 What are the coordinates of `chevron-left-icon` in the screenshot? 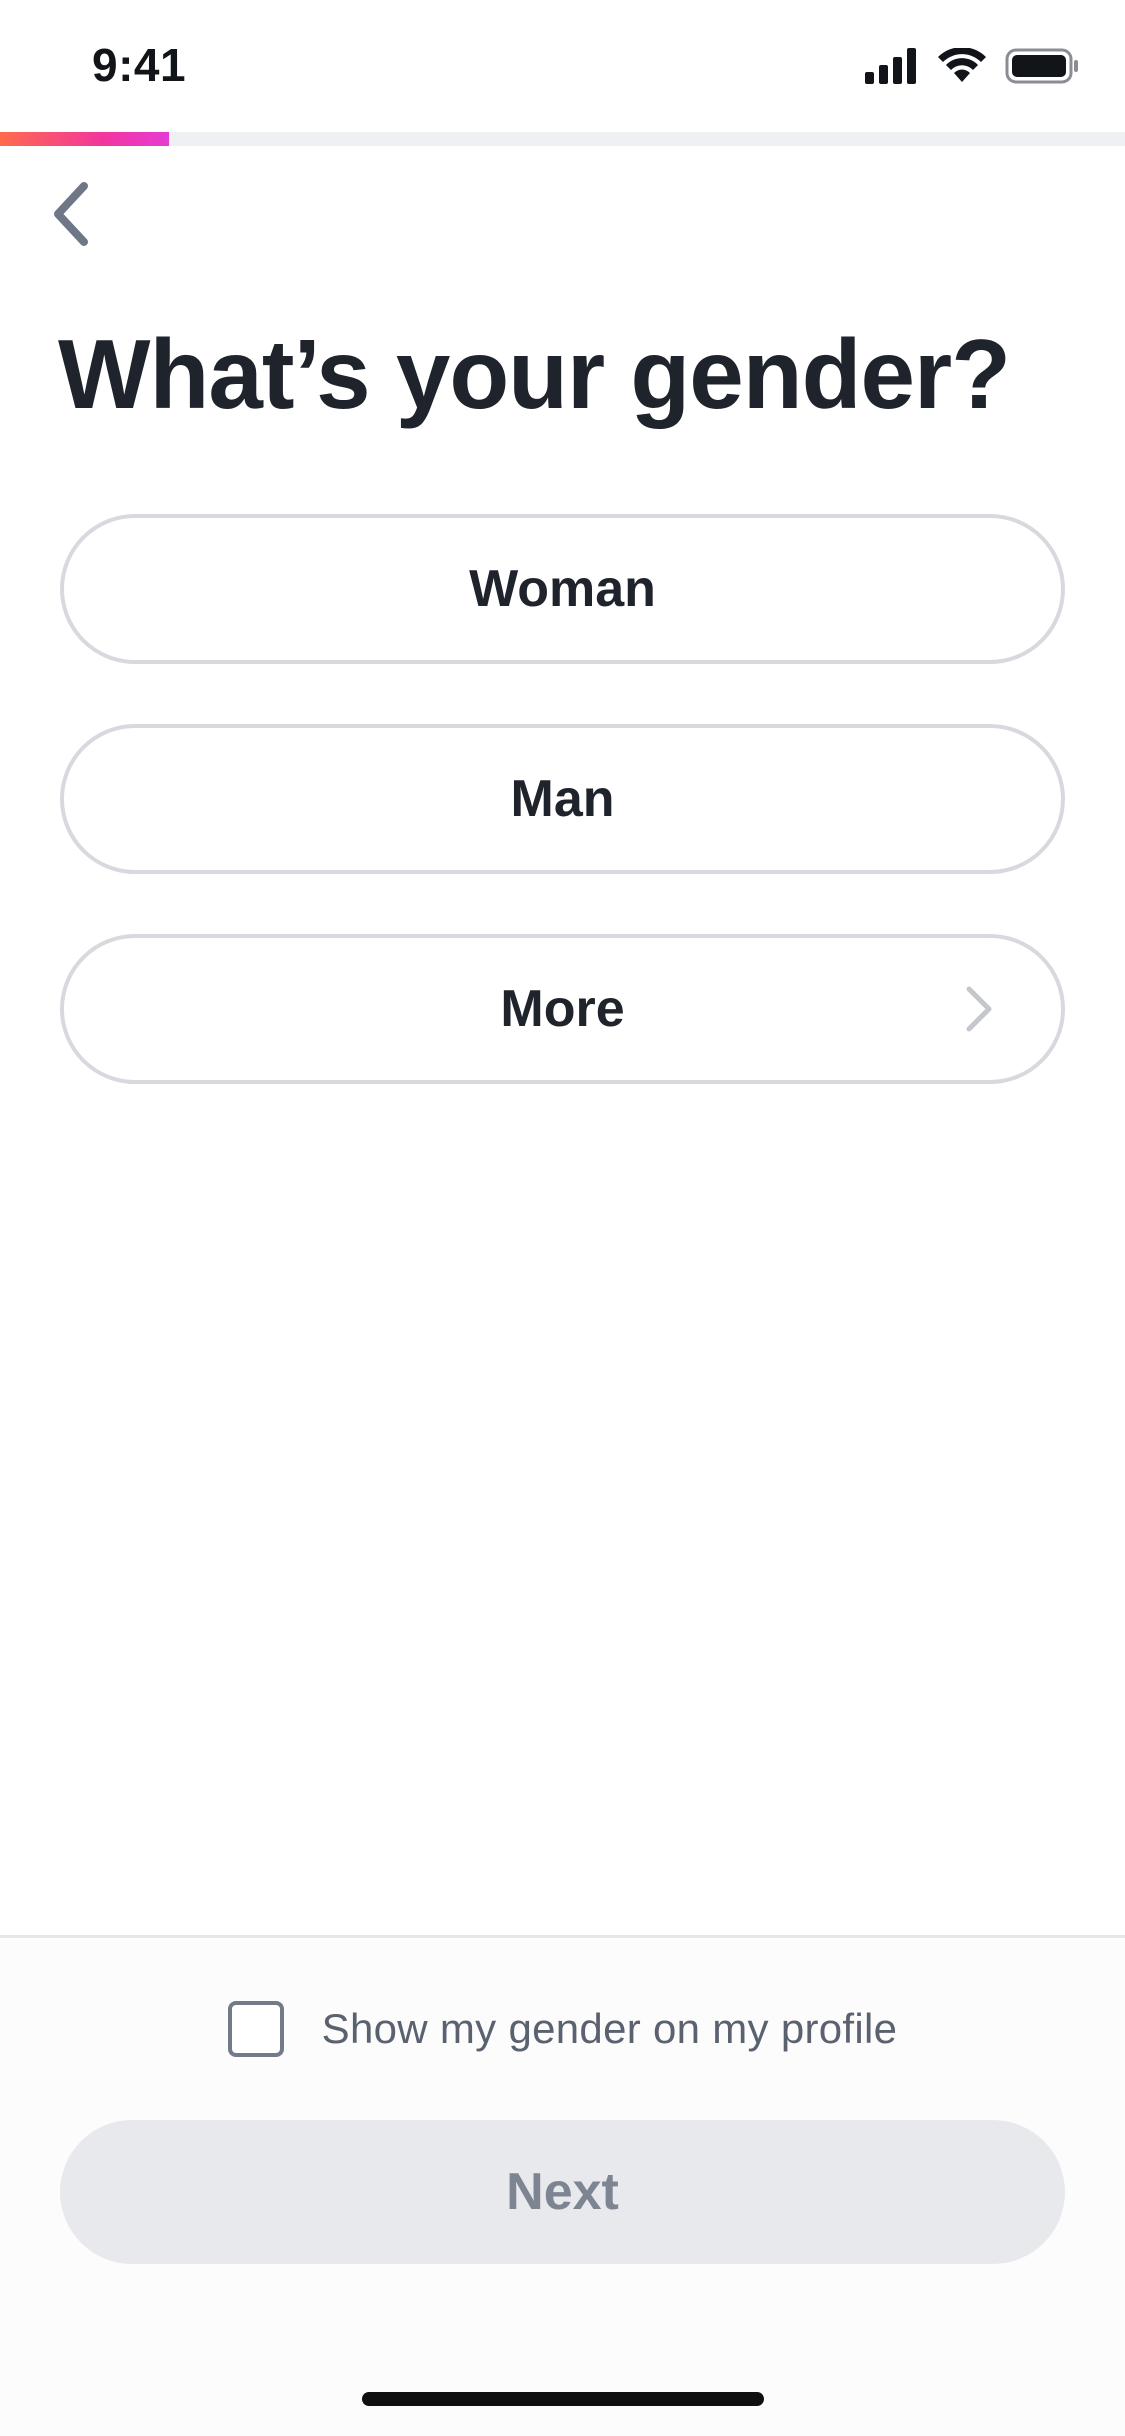 It's located at (70, 216).